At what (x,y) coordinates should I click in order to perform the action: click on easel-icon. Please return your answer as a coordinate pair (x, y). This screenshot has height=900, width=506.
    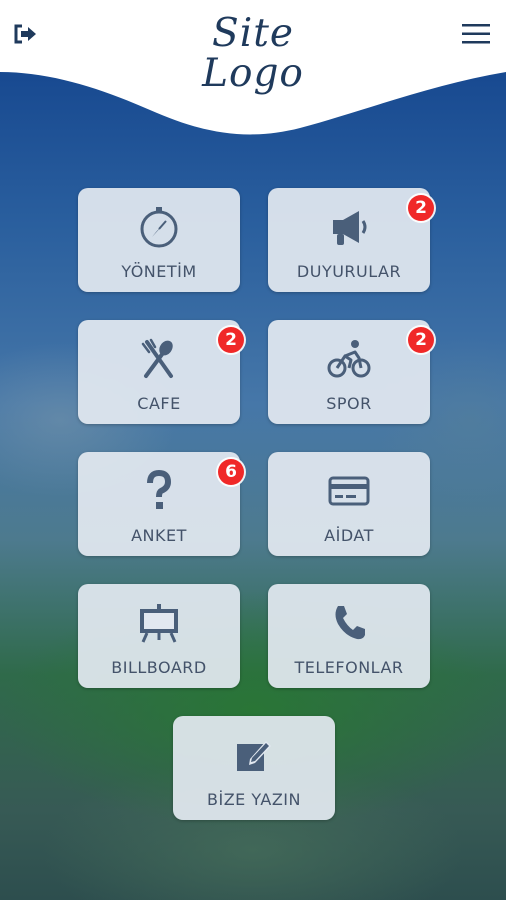
    Looking at the image, I should click on (159, 623).